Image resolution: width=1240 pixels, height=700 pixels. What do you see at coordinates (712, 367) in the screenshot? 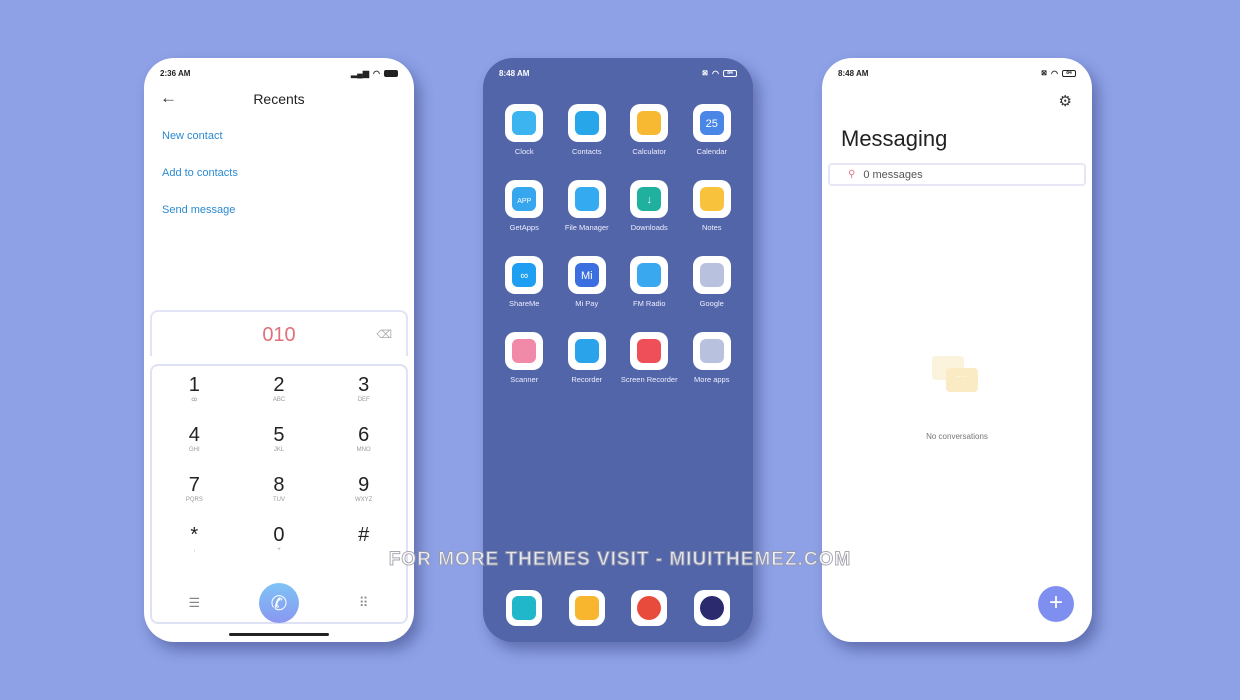
I see `app-more-apps: More apps` at bounding box center [712, 367].